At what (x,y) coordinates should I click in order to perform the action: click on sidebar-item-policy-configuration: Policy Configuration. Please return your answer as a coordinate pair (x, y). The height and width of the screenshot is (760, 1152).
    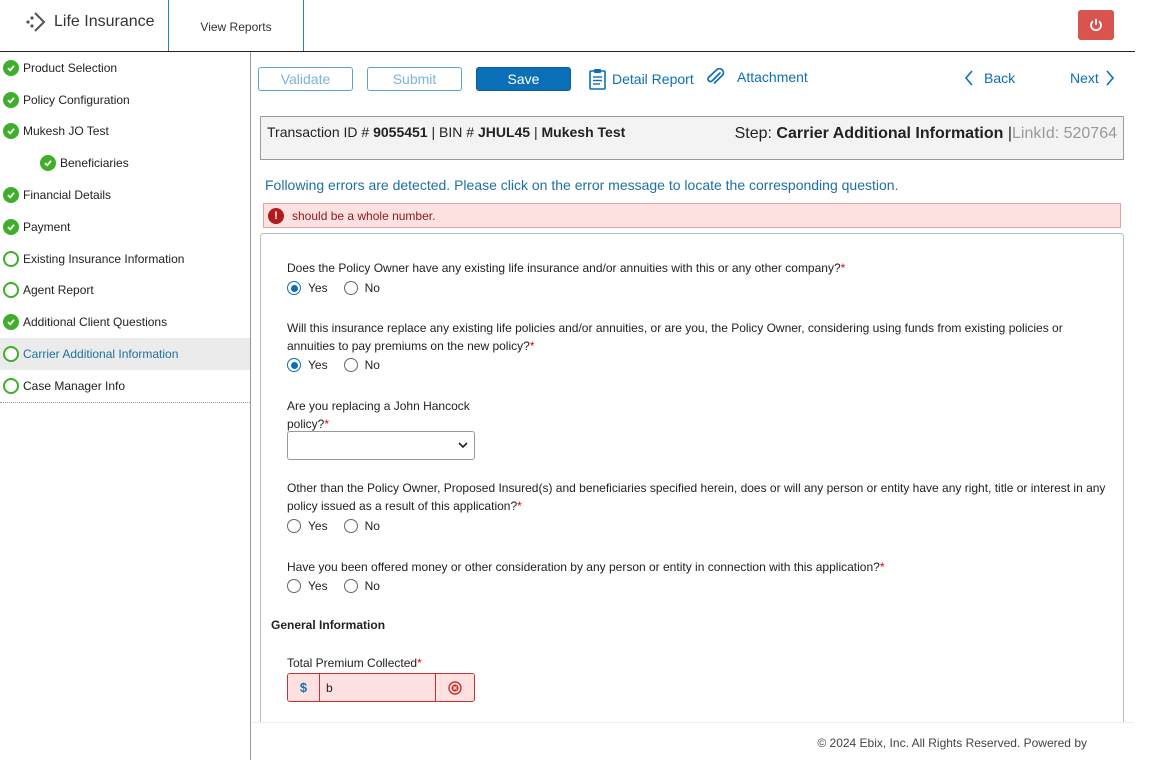
    Looking at the image, I should click on (125, 100).